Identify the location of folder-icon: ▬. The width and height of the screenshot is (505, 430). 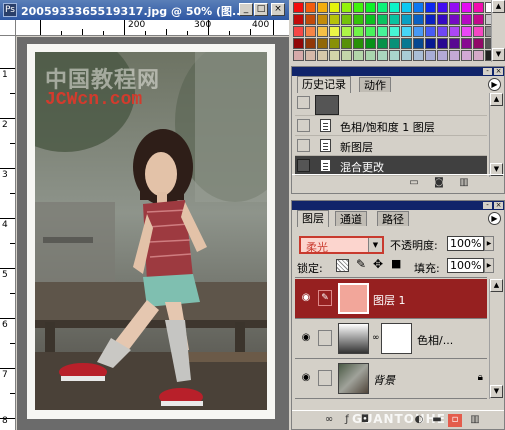
(437, 420).